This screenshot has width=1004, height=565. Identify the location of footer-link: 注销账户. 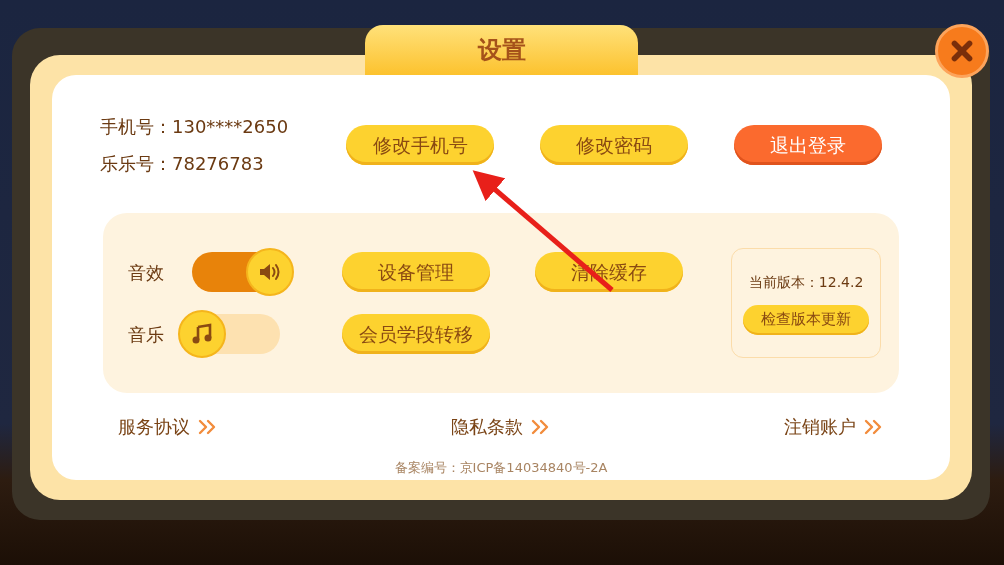
(834, 426).